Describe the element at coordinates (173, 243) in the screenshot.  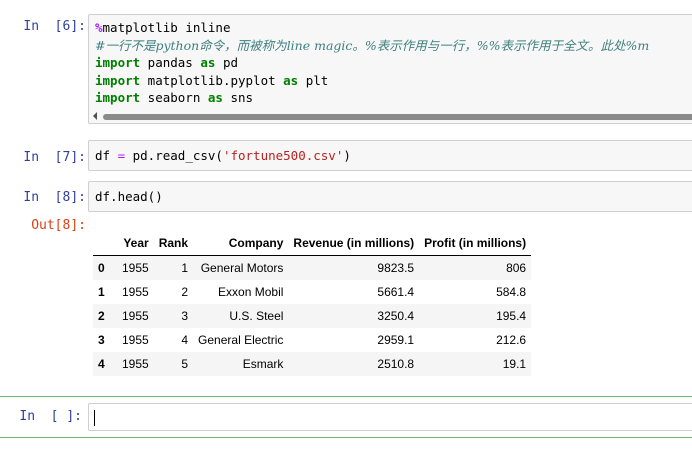
I see `column-header-rank: Rank` at that location.